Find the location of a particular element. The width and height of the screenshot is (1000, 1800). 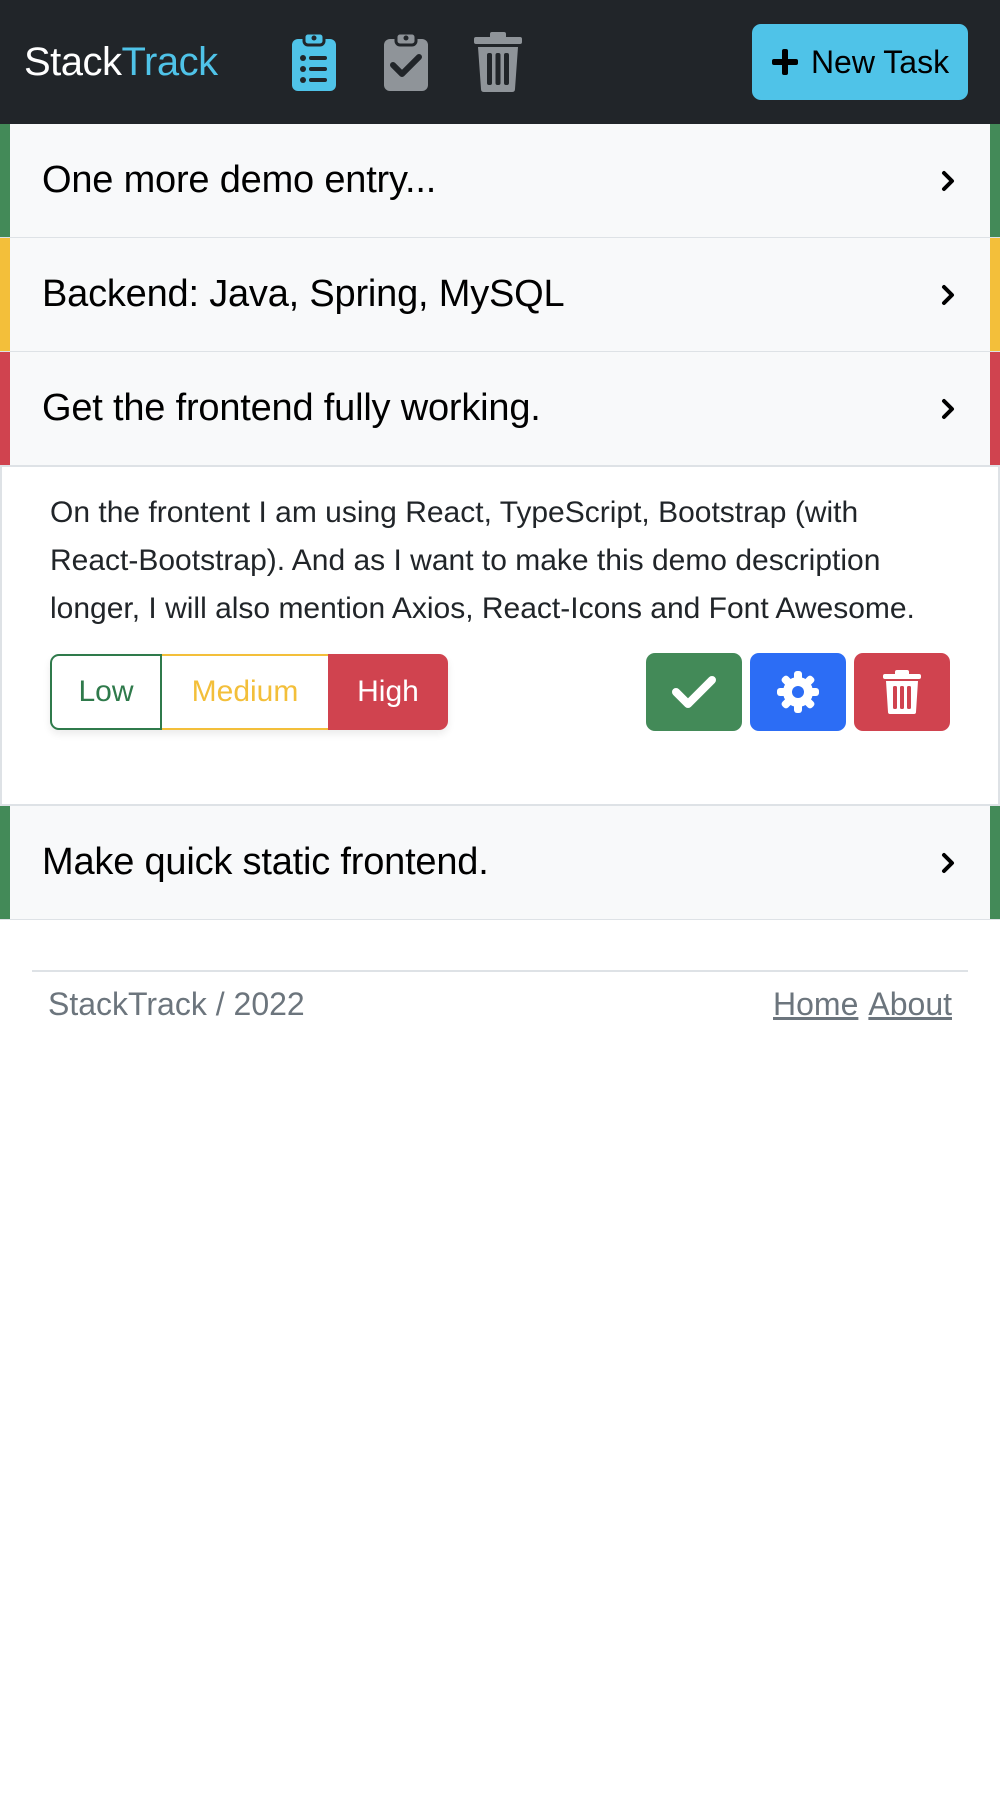

task-title: Backend: Java, Spring, MySQL is located at coordinates (303, 294).